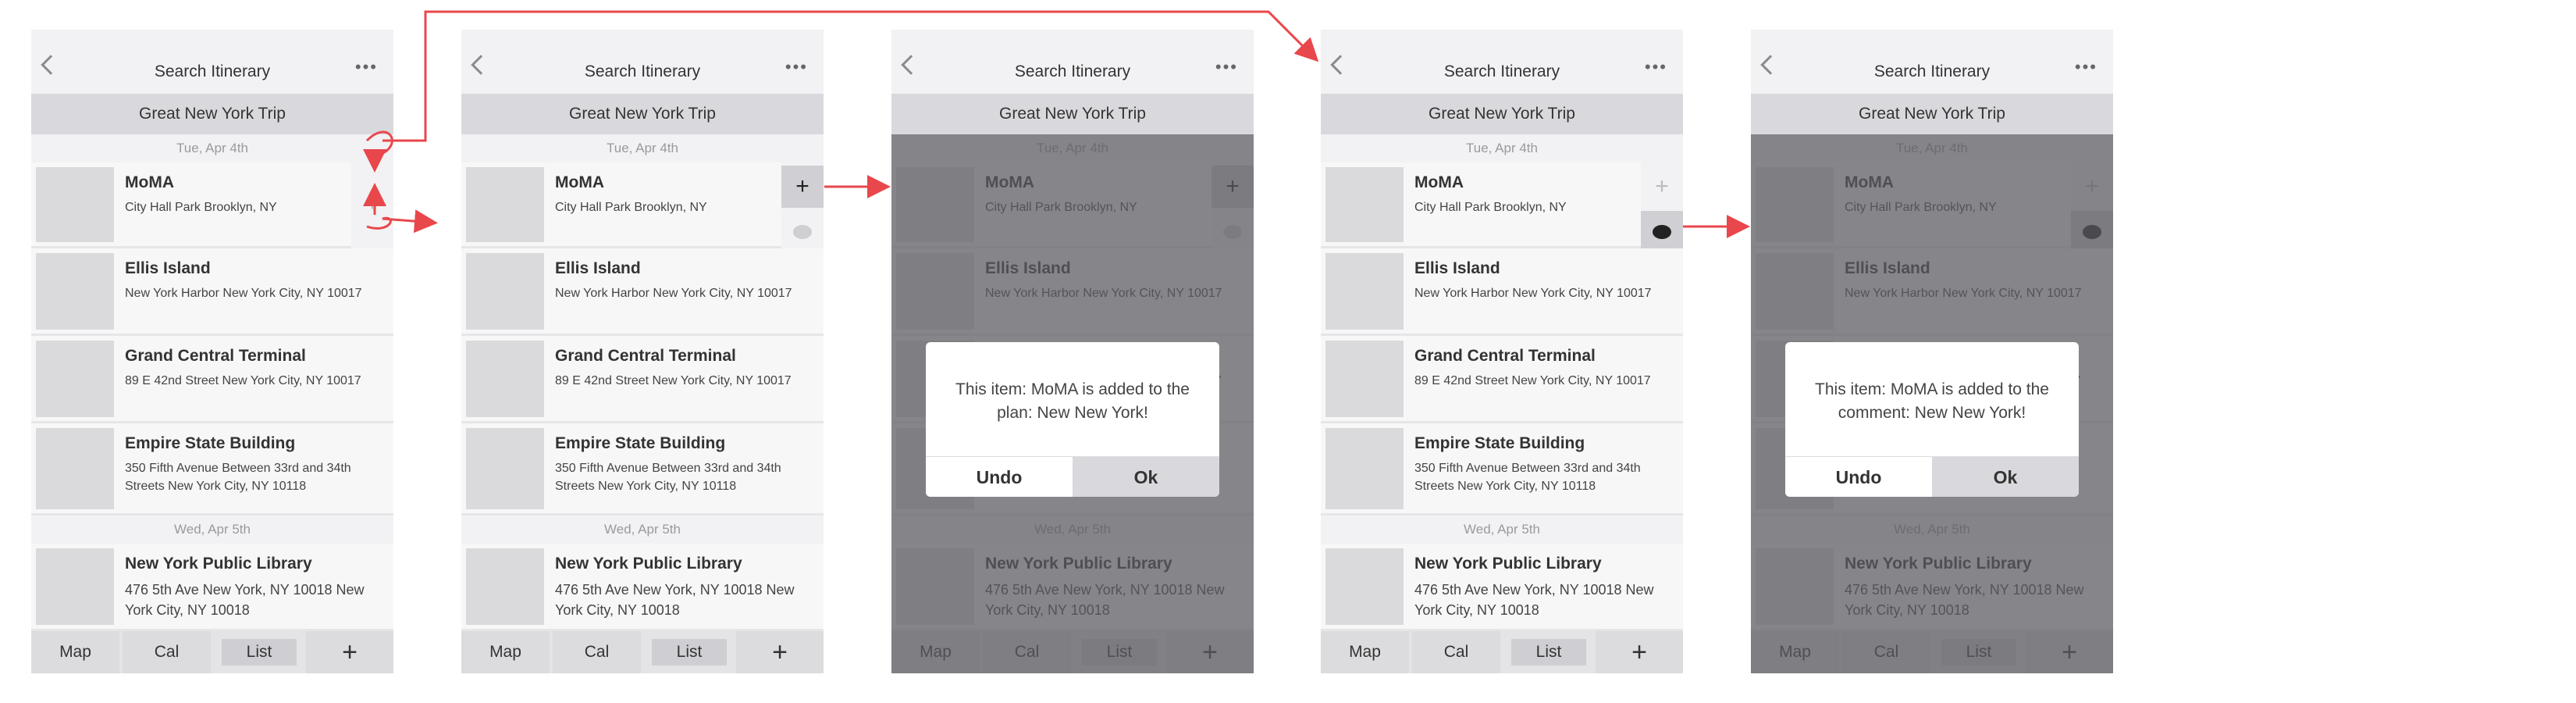  I want to click on date-header: Tue, Apr 4th, so click(212, 148).